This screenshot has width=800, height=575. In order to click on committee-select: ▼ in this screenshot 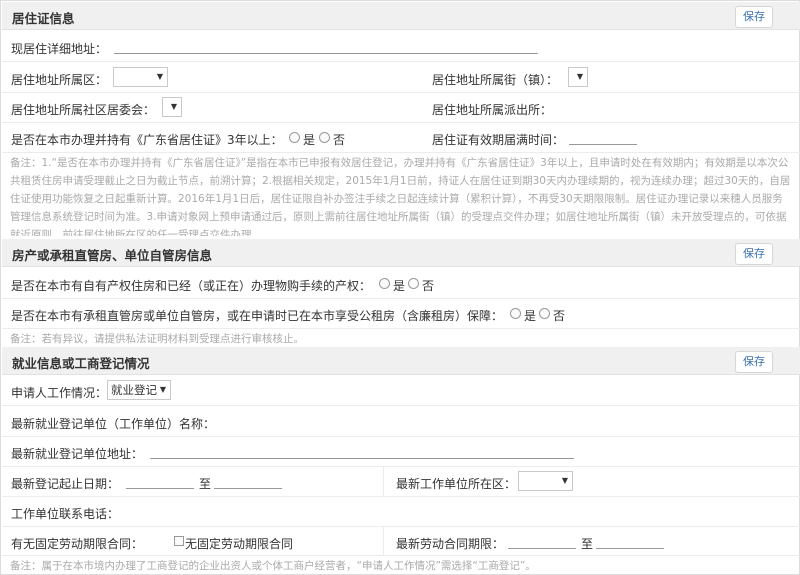, I will do `click(172, 107)`.